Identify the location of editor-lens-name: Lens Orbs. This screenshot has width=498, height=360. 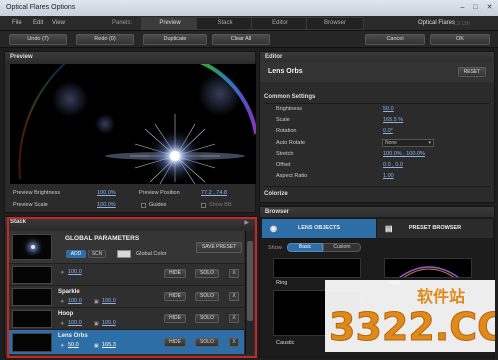
(285, 71).